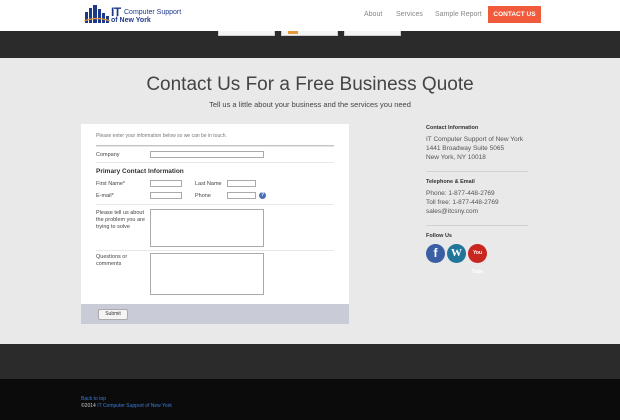 The image size is (620, 420). I want to click on first-name-label: First Name*, so click(111, 184).